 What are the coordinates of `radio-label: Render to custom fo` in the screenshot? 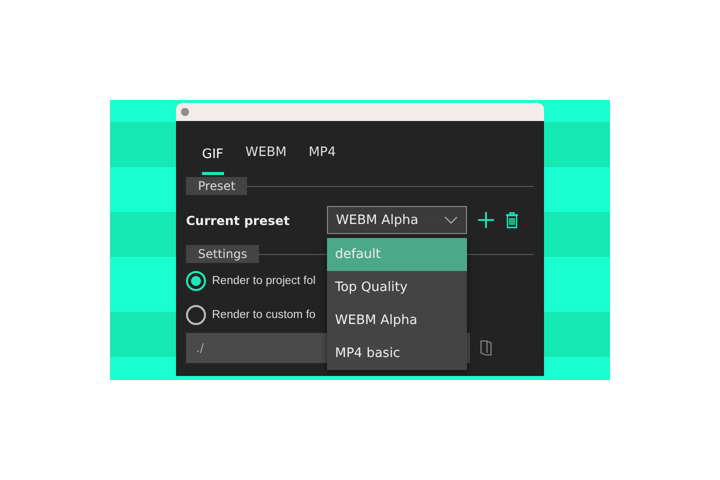 It's located at (264, 315).